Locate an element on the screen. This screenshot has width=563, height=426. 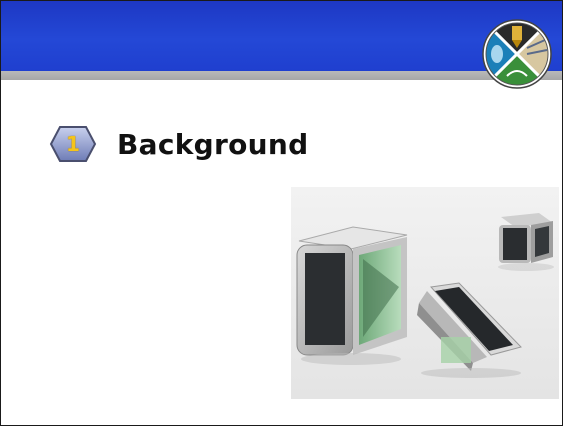
section-number-badge: 1 is located at coordinates (73, 144).